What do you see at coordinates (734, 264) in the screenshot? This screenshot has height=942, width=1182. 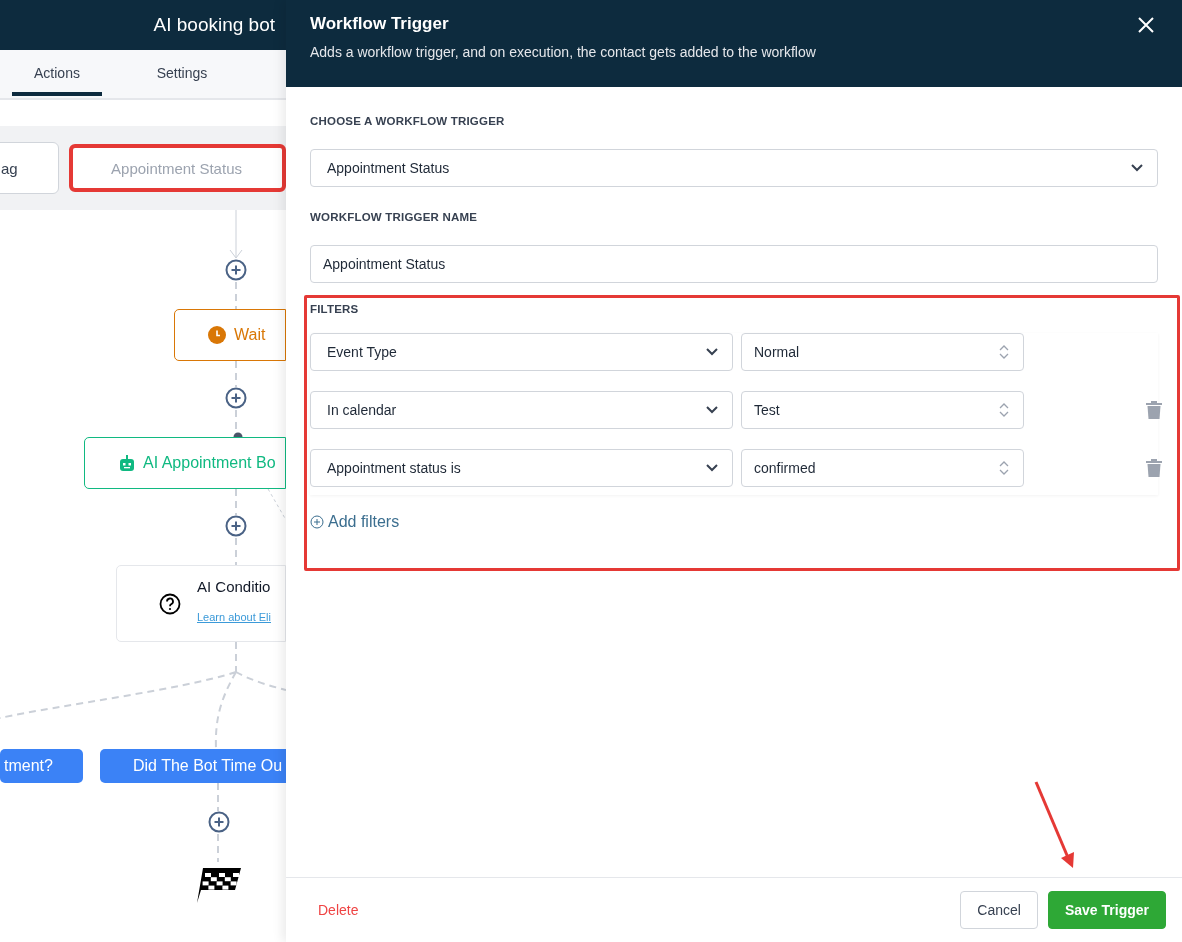 I see `trigger-name-input: Appointment Status` at bounding box center [734, 264].